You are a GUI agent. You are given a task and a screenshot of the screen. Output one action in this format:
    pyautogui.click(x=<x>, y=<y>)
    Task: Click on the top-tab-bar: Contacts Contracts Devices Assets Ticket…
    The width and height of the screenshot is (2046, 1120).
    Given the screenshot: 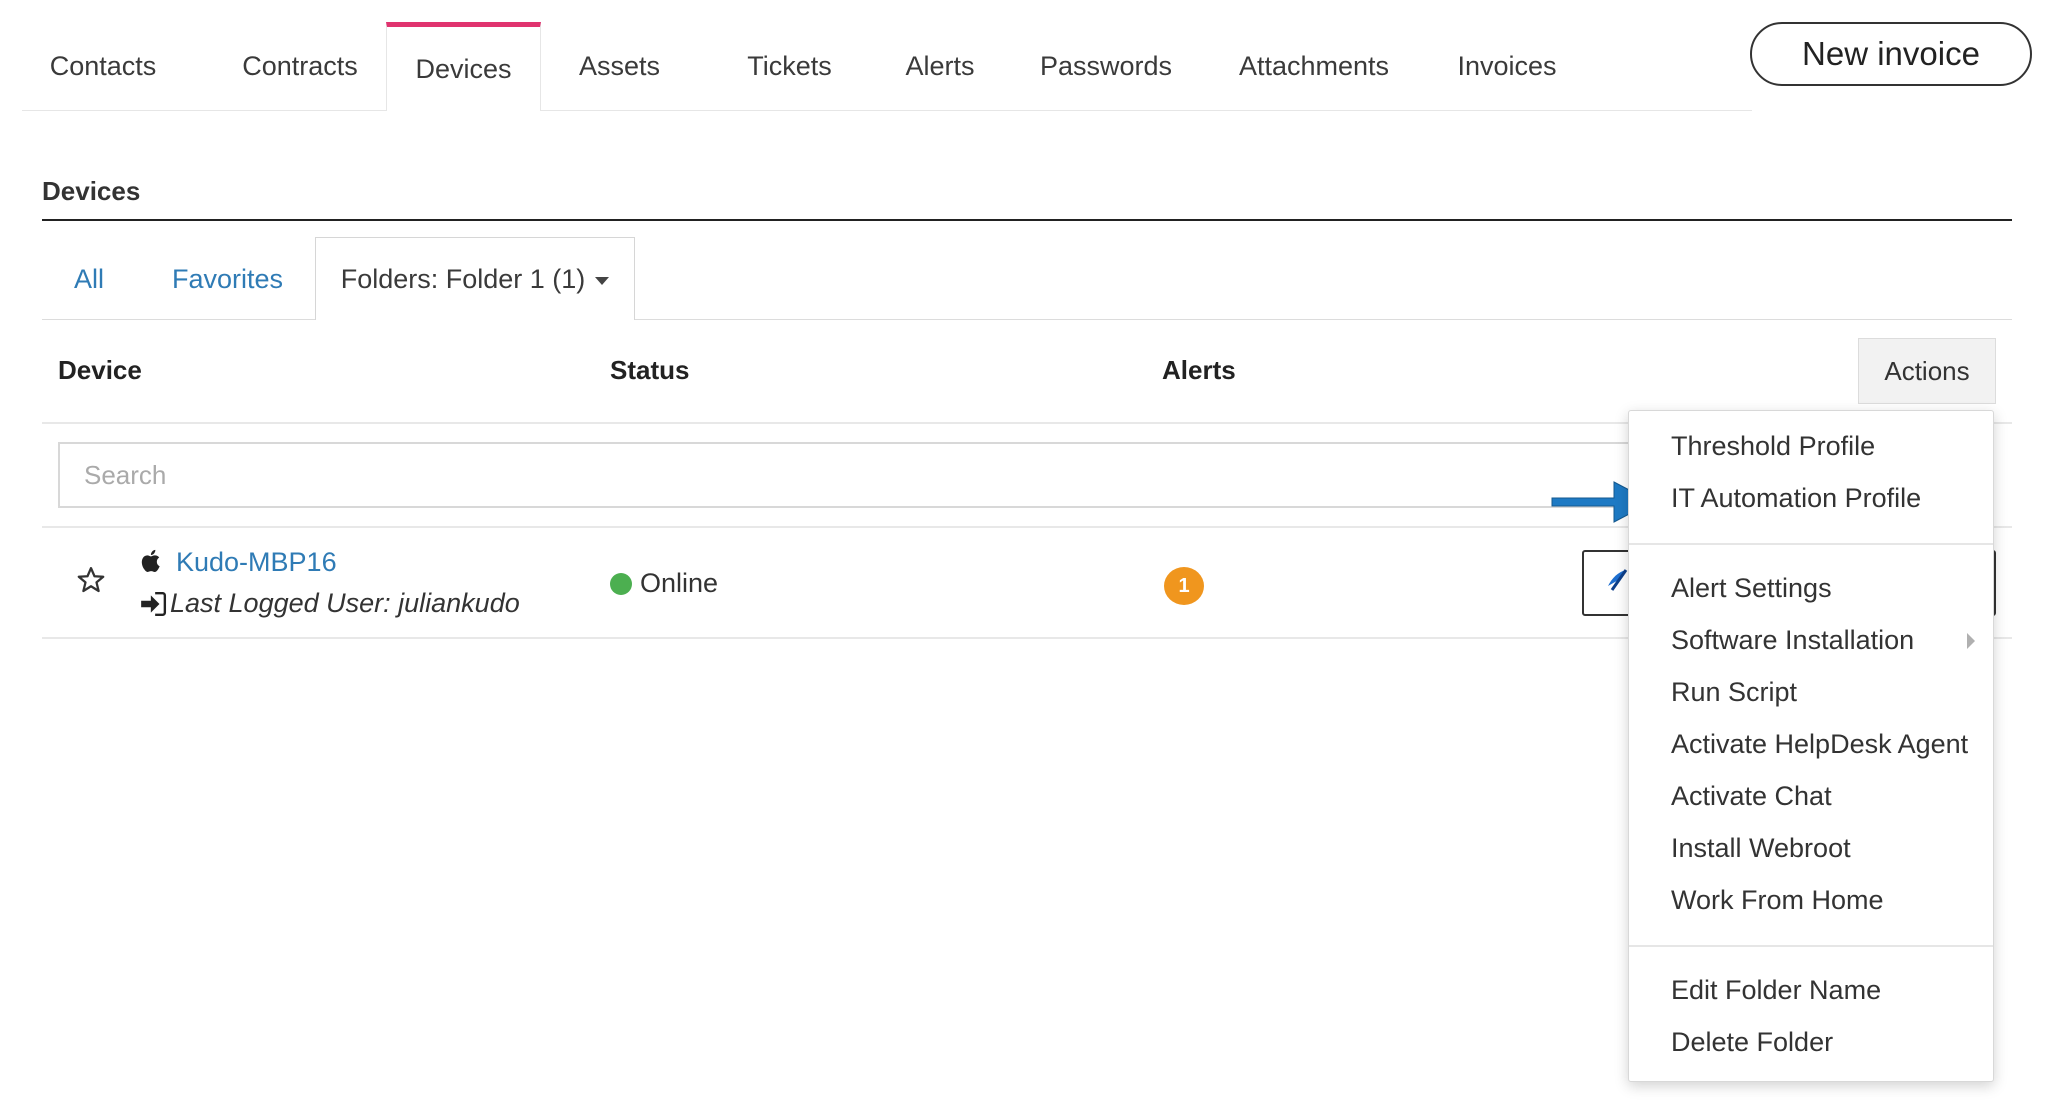 What is the action you would take?
    pyautogui.click(x=887, y=66)
    